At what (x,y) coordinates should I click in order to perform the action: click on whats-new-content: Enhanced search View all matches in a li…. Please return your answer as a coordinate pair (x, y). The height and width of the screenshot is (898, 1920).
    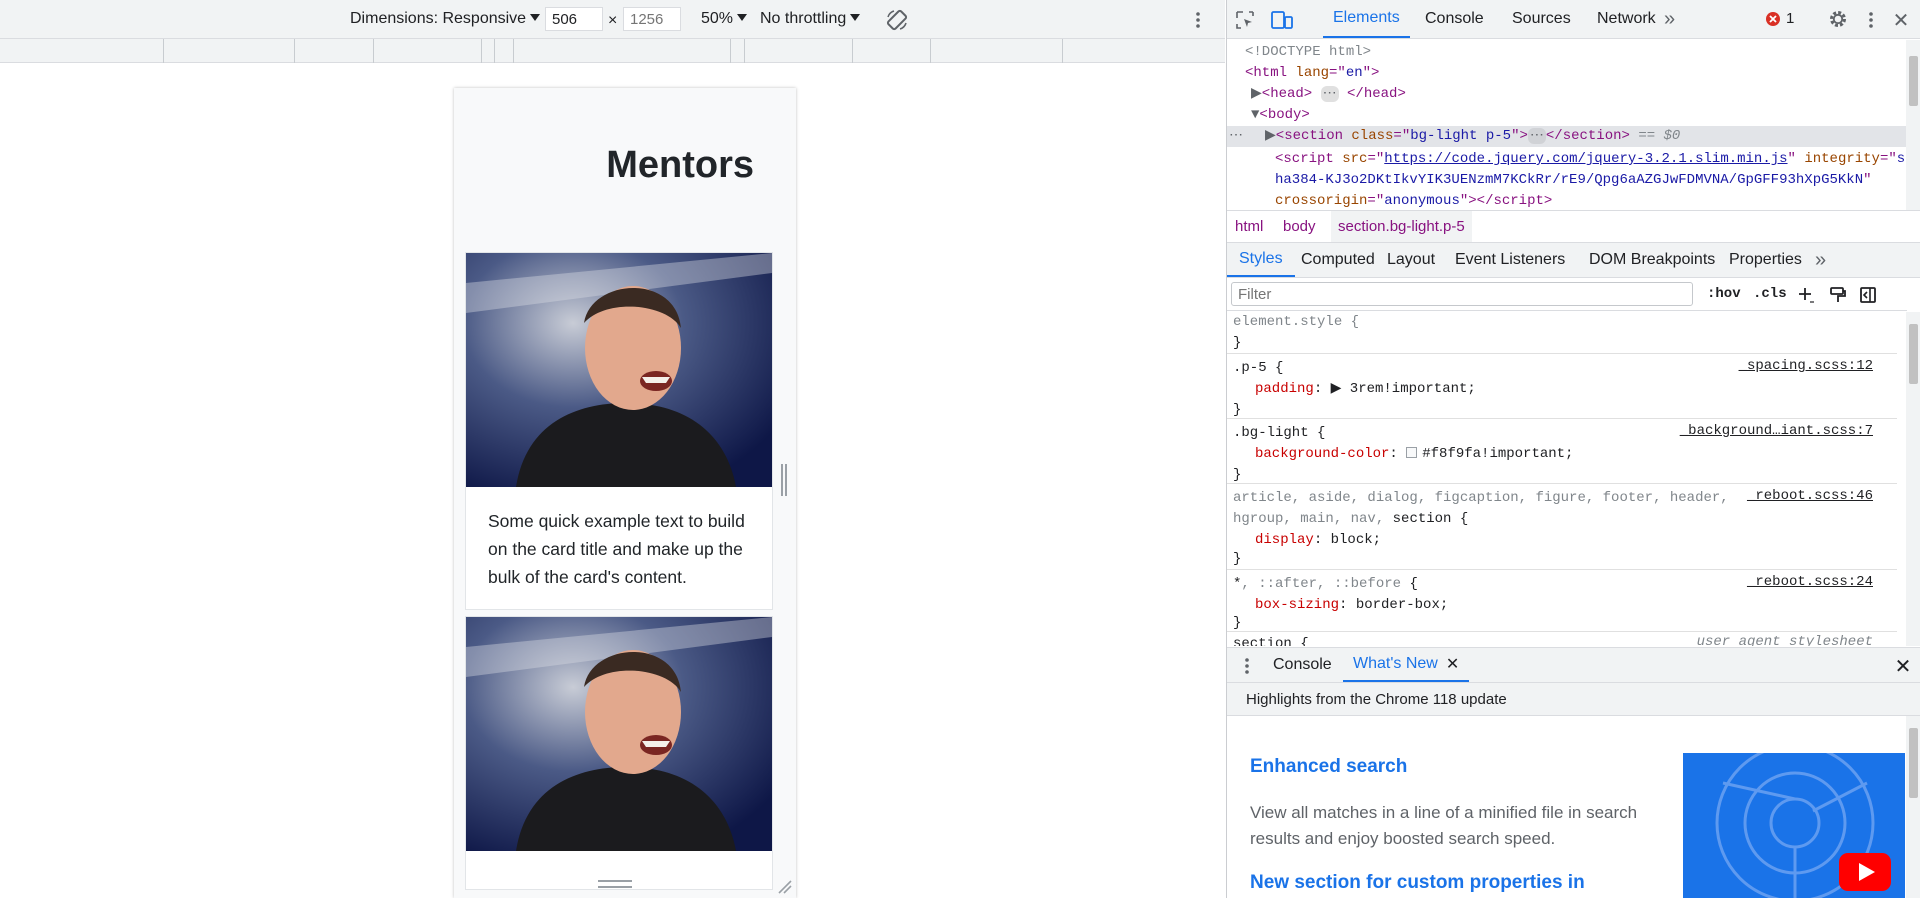
    Looking at the image, I should click on (1573, 807).